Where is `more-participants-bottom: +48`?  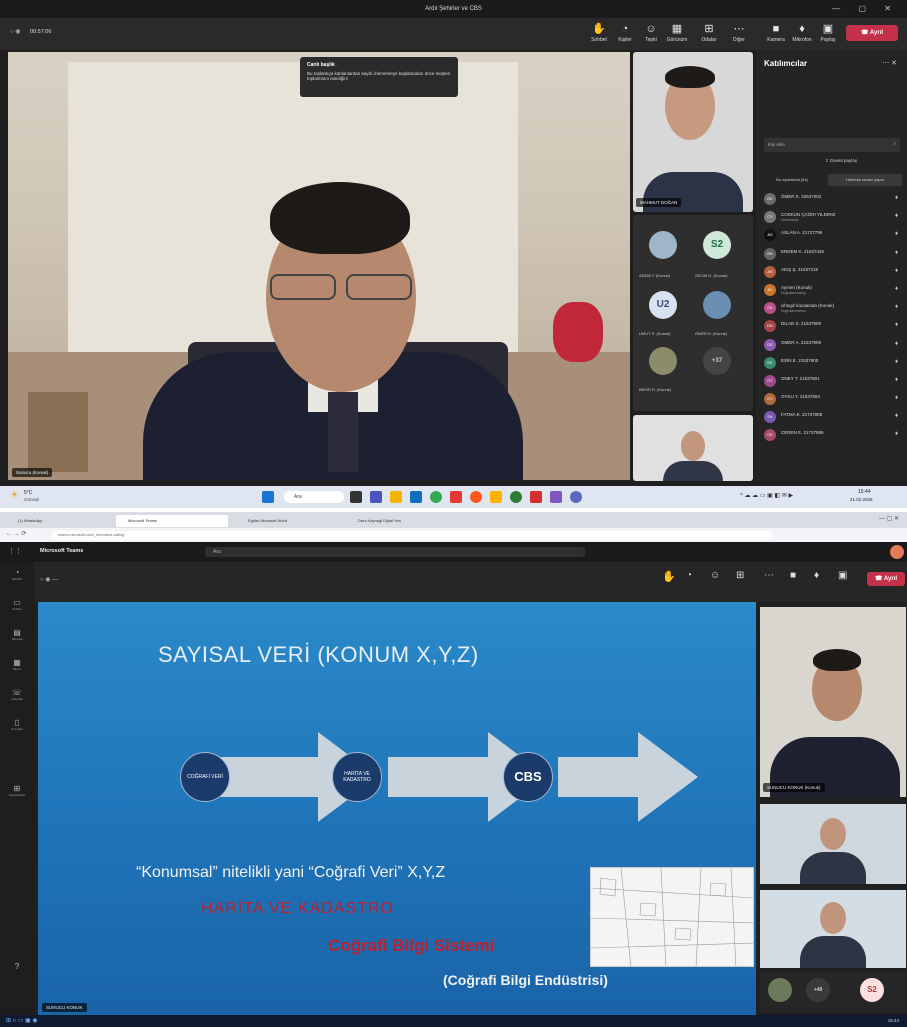 more-participants-bottom: +48 is located at coordinates (818, 990).